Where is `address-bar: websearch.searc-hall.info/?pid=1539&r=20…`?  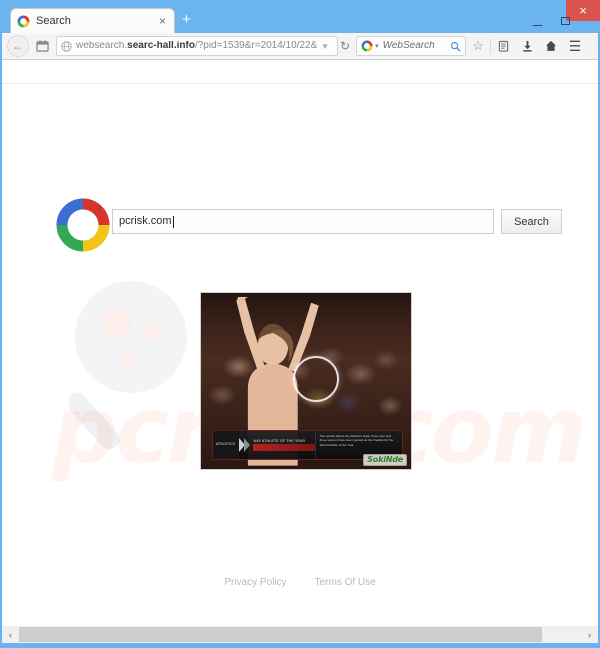 address-bar: websearch.searc-hall.info/?pid=1539&r=20… is located at coordinates (197, 46).